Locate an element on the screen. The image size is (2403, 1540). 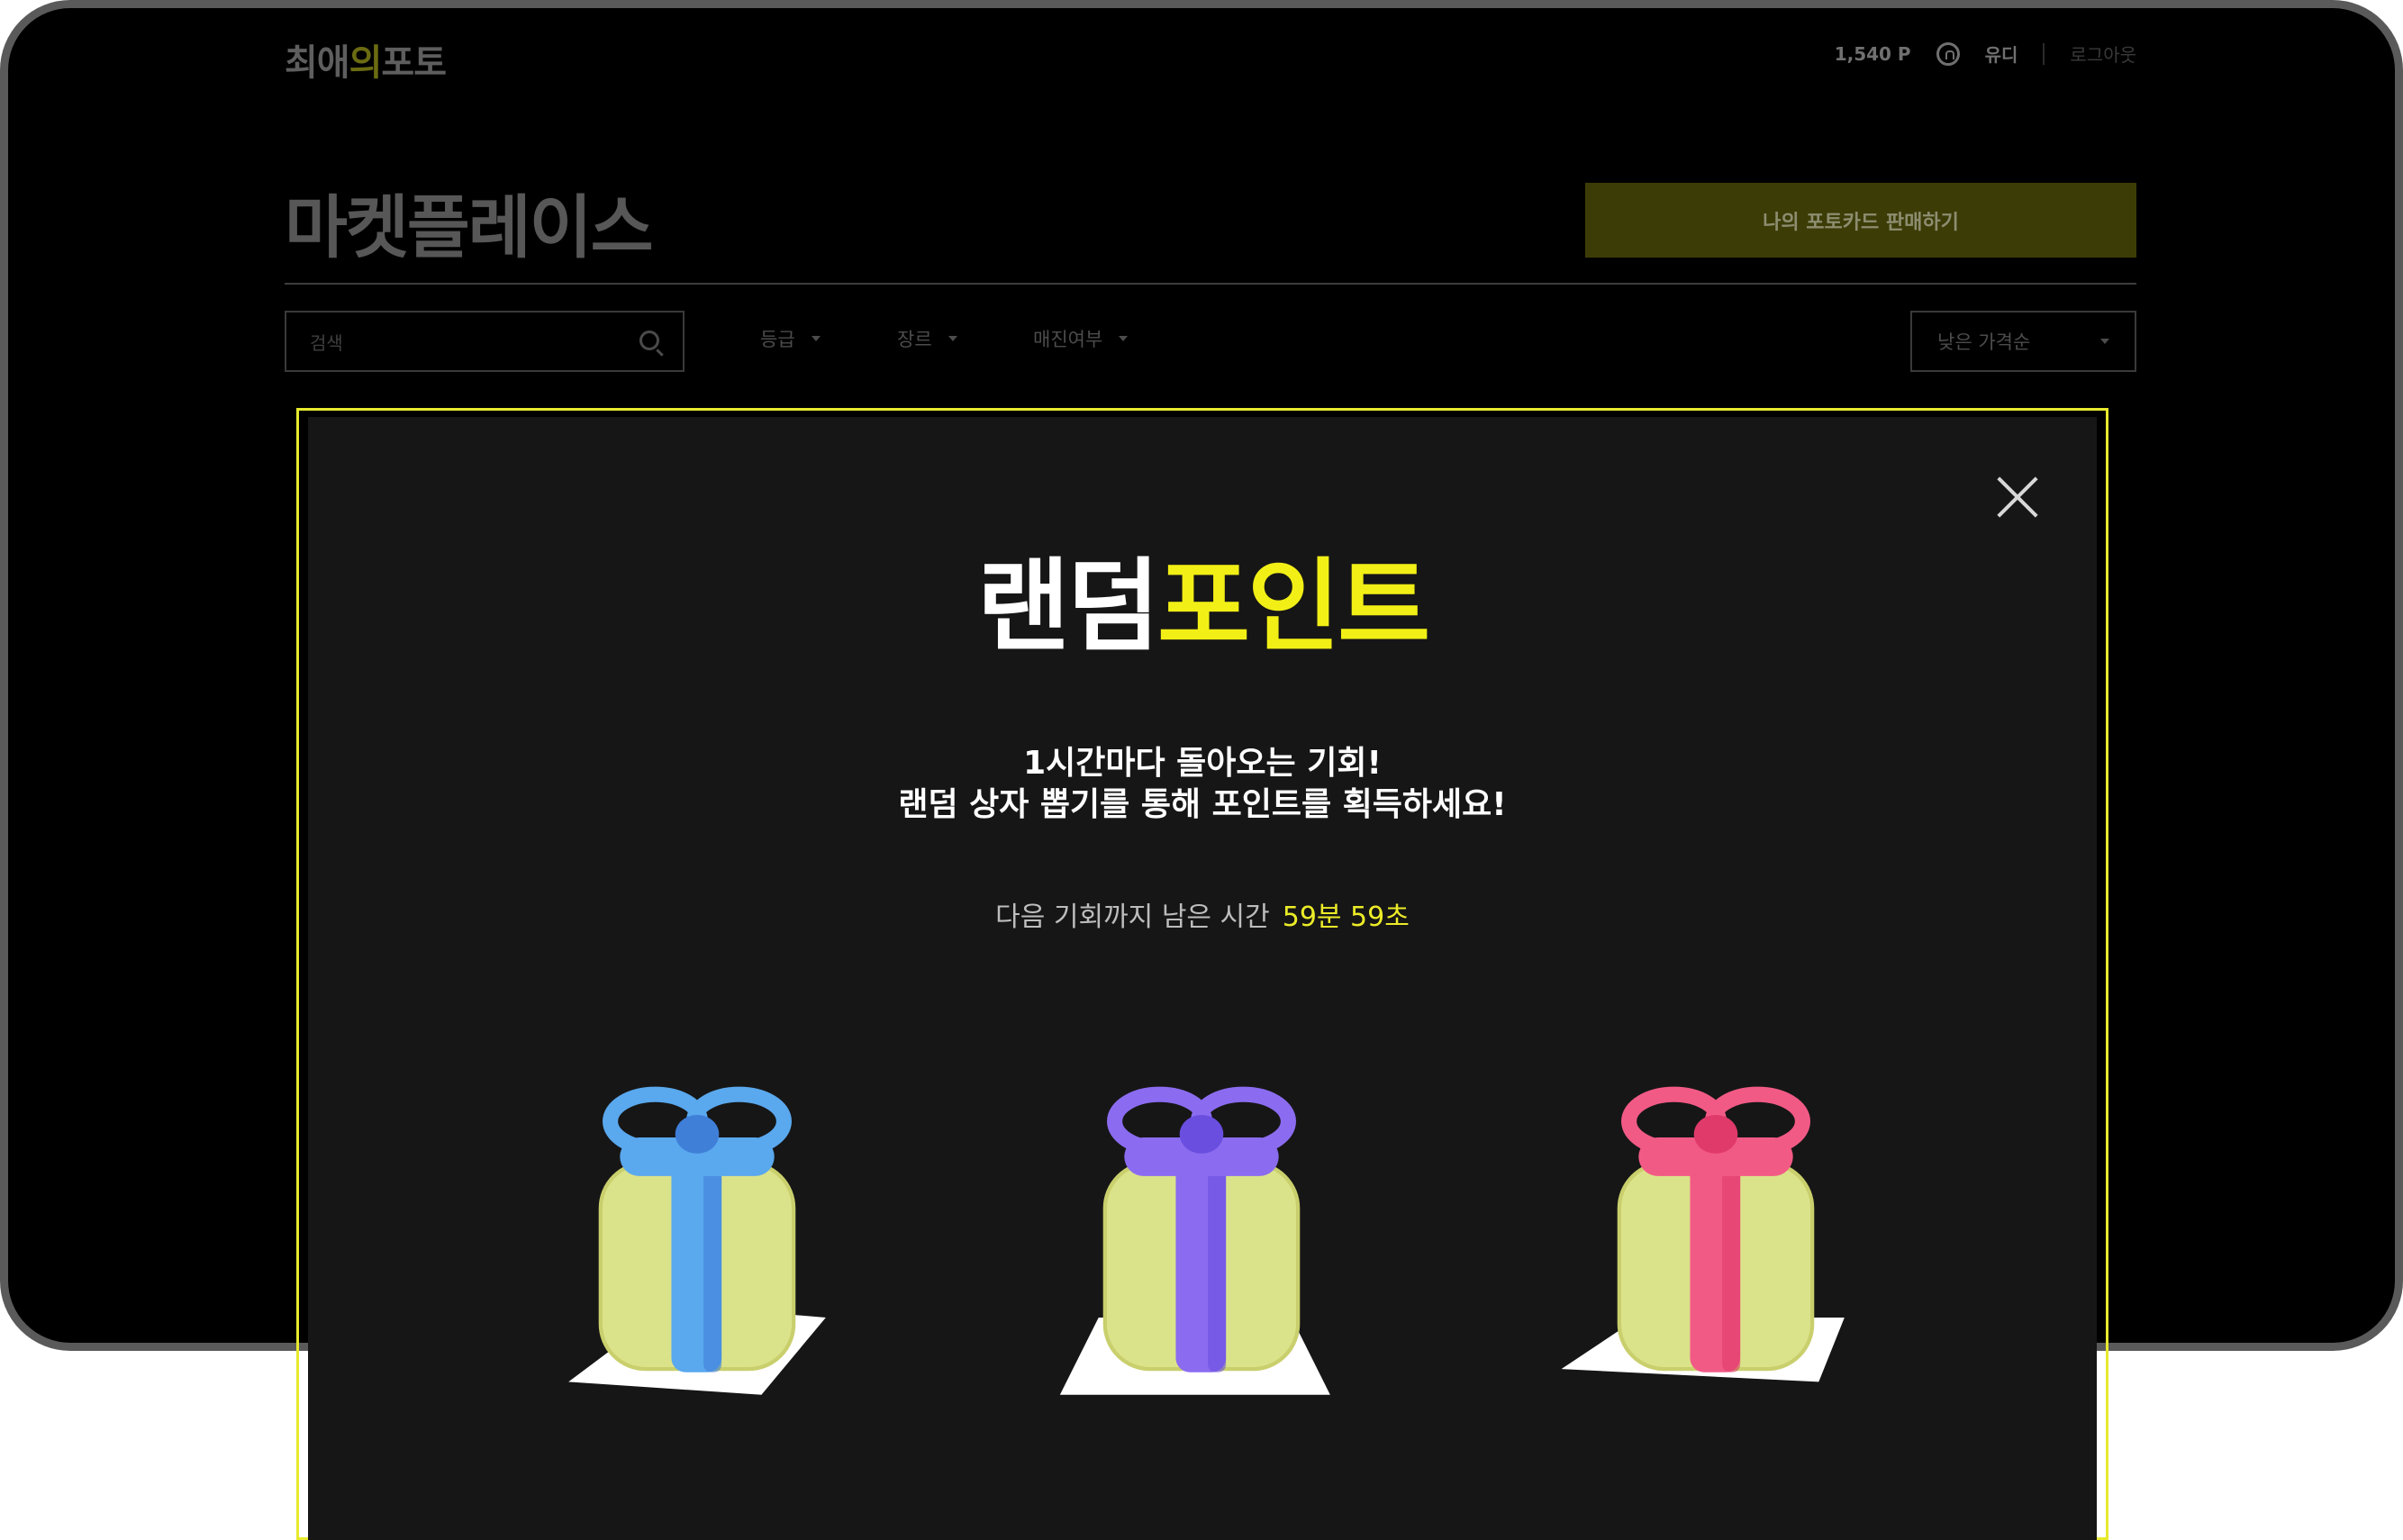
points-label: 1,540 P is located at coordinates (1872, 54).